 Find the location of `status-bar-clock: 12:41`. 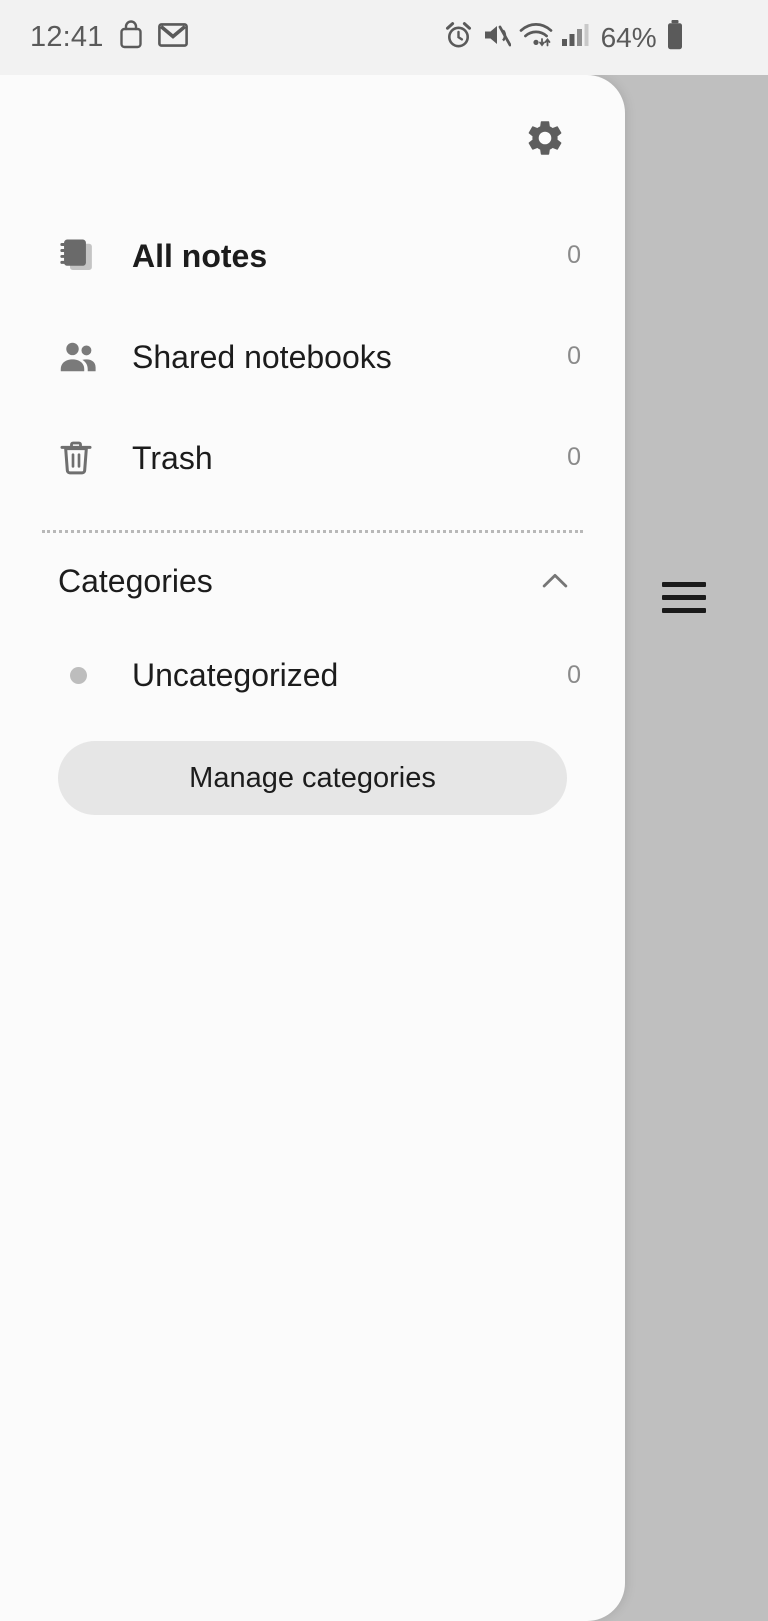

status-bar-clock: 12:41 is located at coordinates (67, 37).